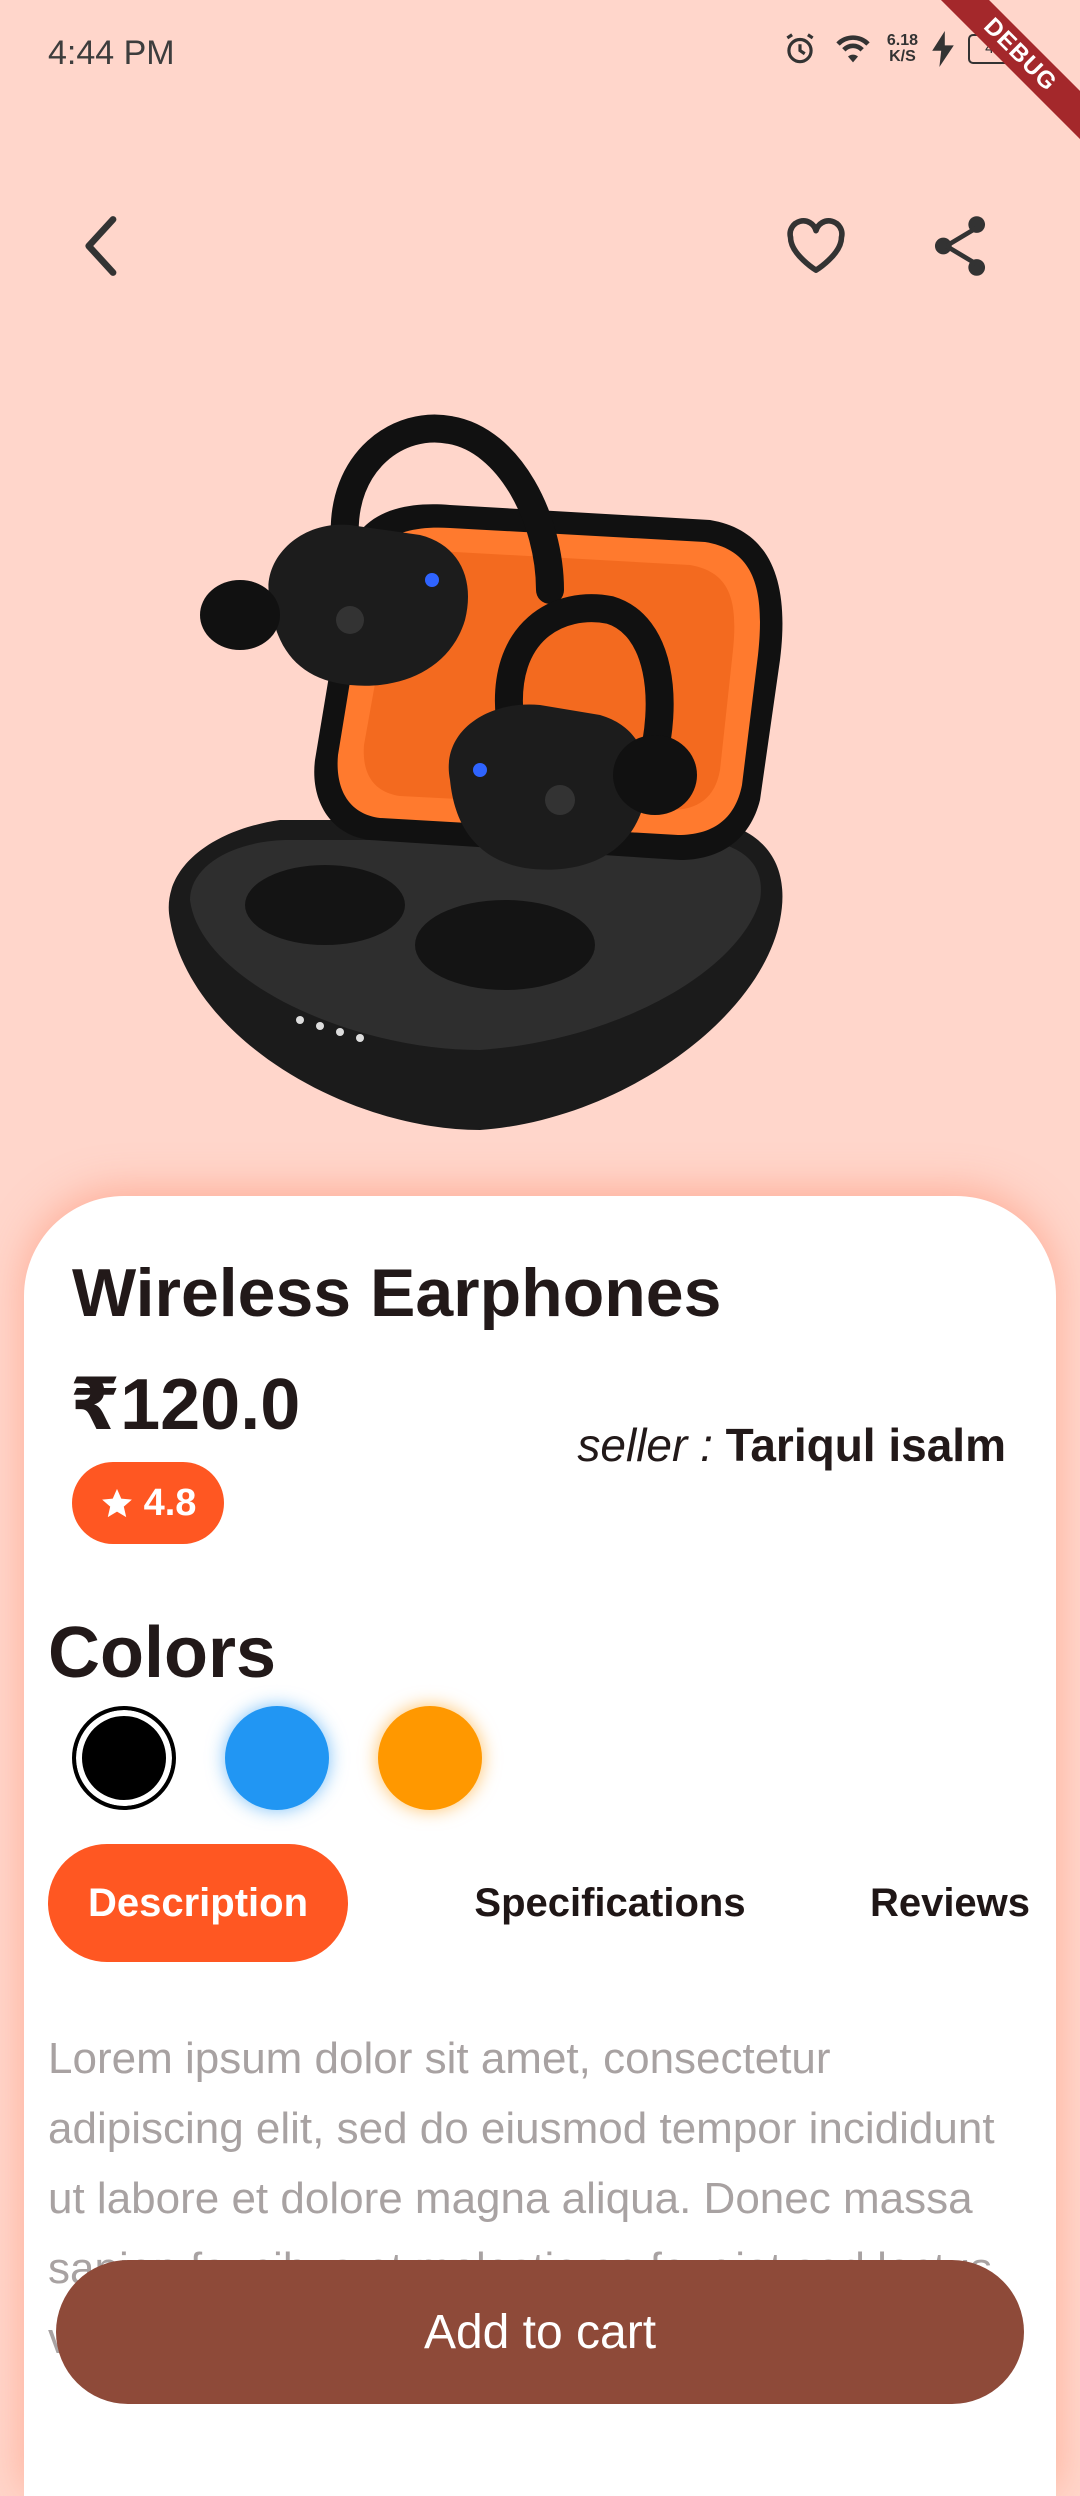 The height and width of the screenshot is (2496, 1080). What do you see at coordinates (865, 1445) in the screenshot?
I see `seller-name: Tariqul isalm` at bounding box center [865, 1445].